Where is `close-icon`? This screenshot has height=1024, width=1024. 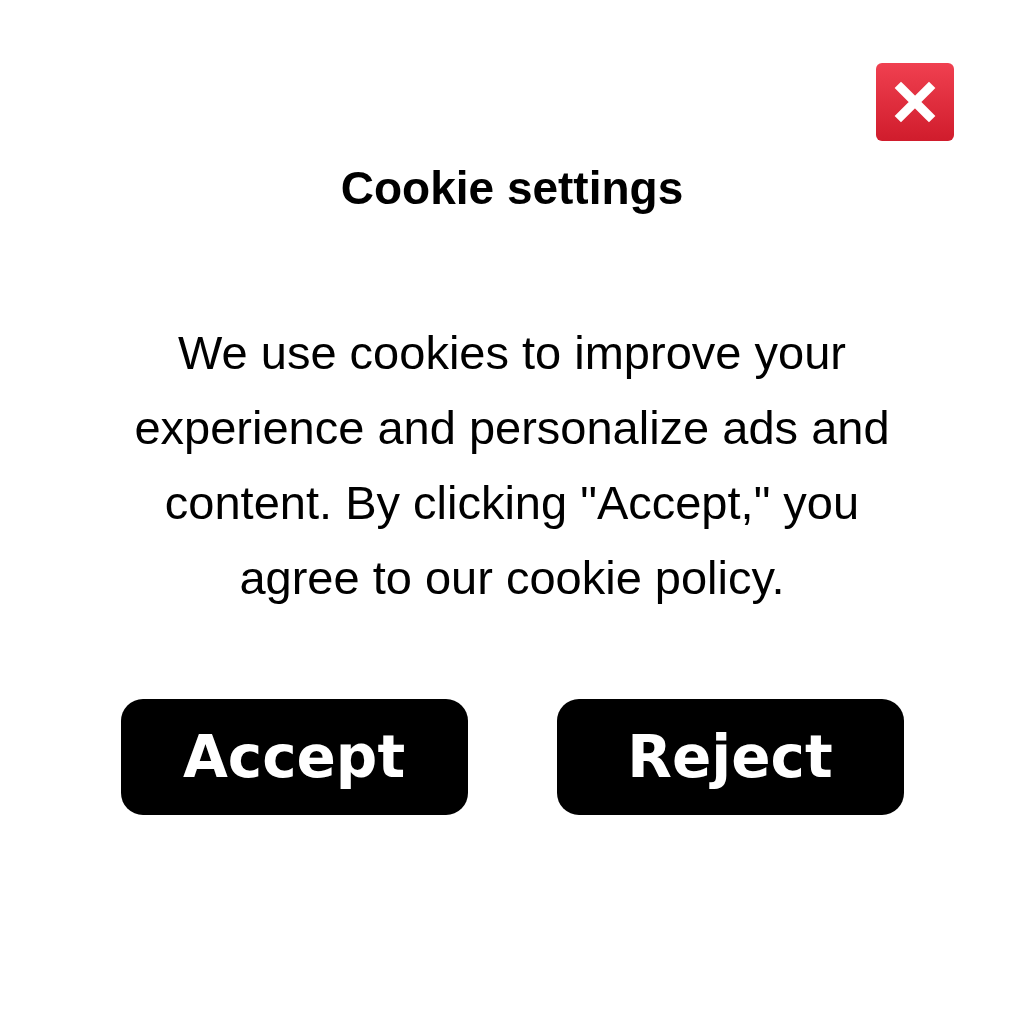 close-icon is located at coordinates (915, 102).